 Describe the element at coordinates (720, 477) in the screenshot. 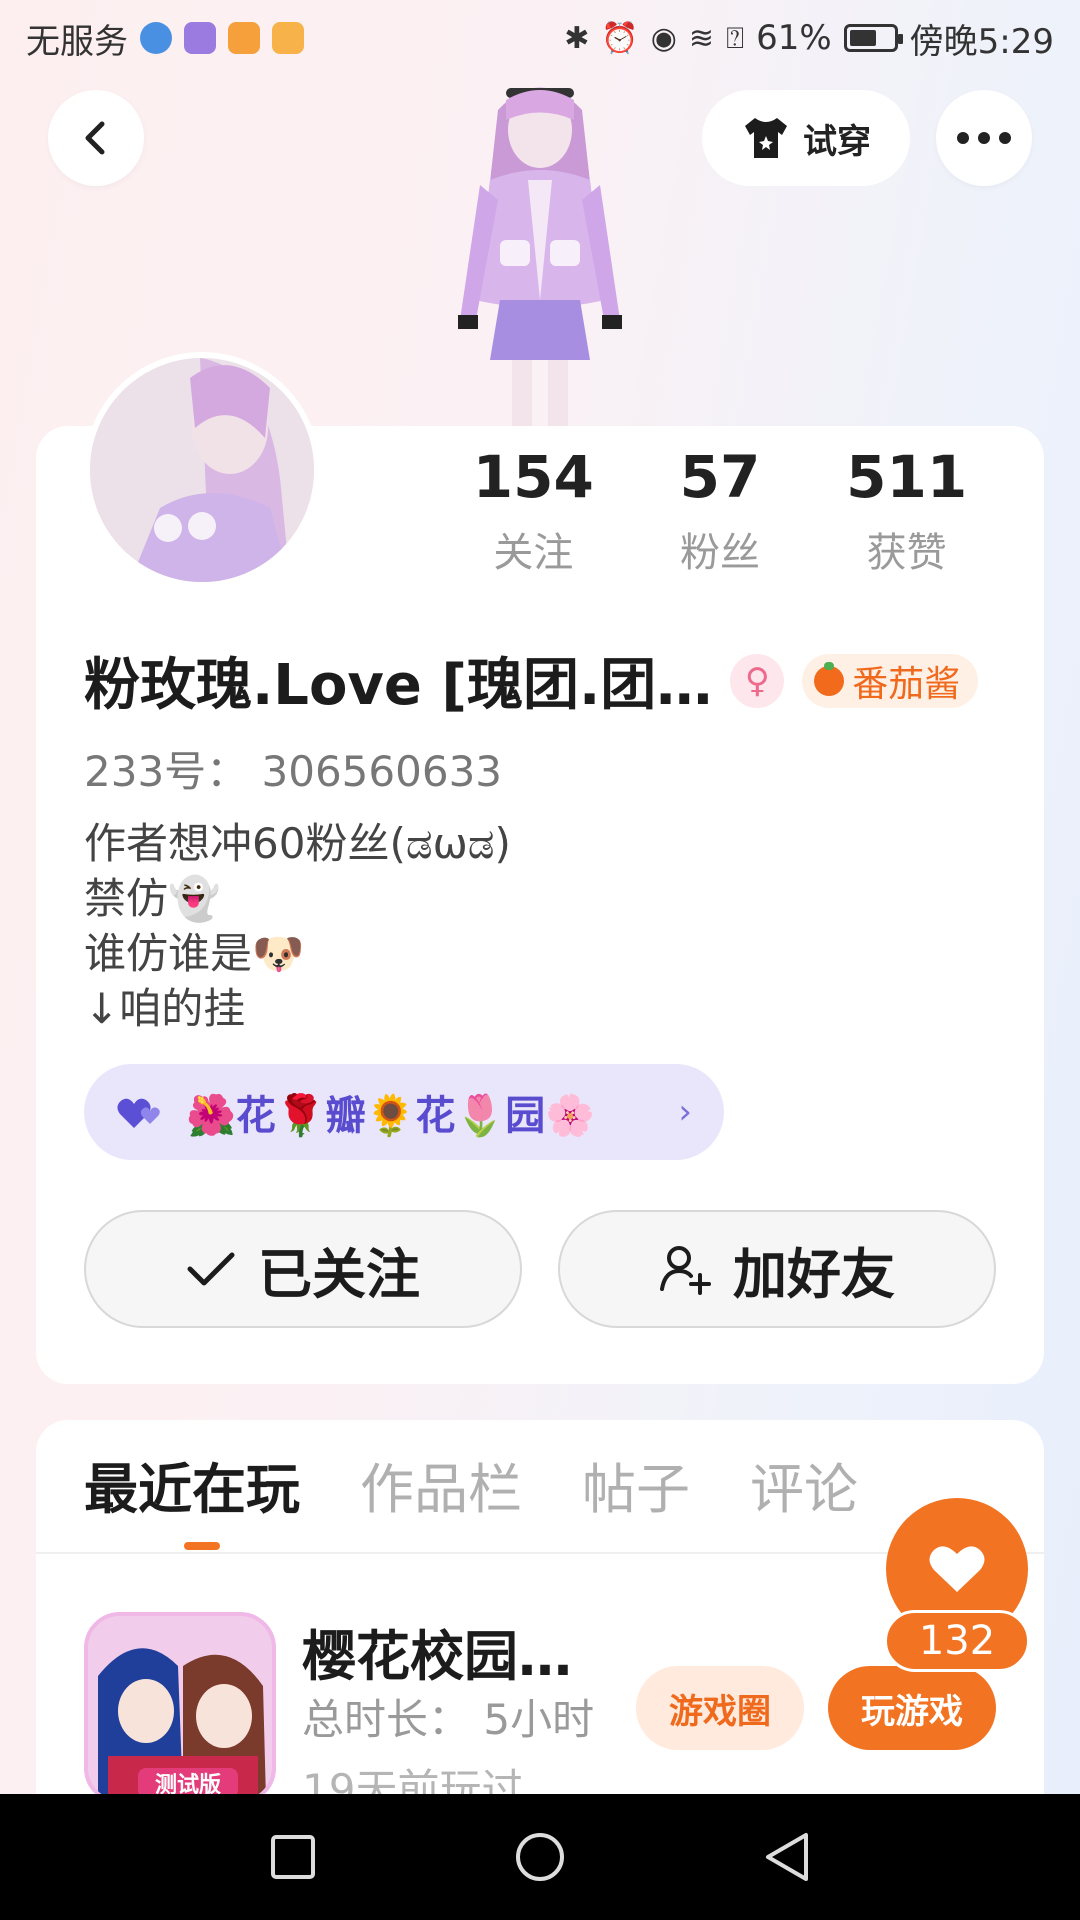

I see `stat-value: 57` at that location.